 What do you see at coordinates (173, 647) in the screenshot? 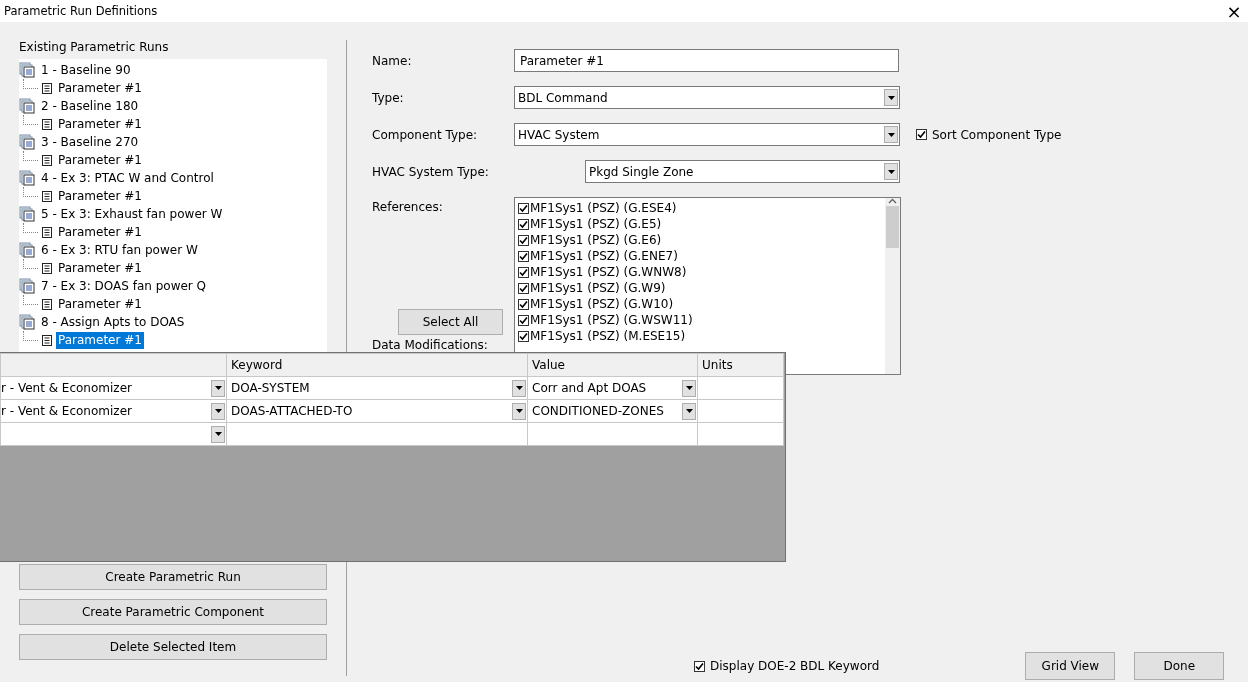
I see `action-button: Delete Selected Item` at bounding box center [173, 647].